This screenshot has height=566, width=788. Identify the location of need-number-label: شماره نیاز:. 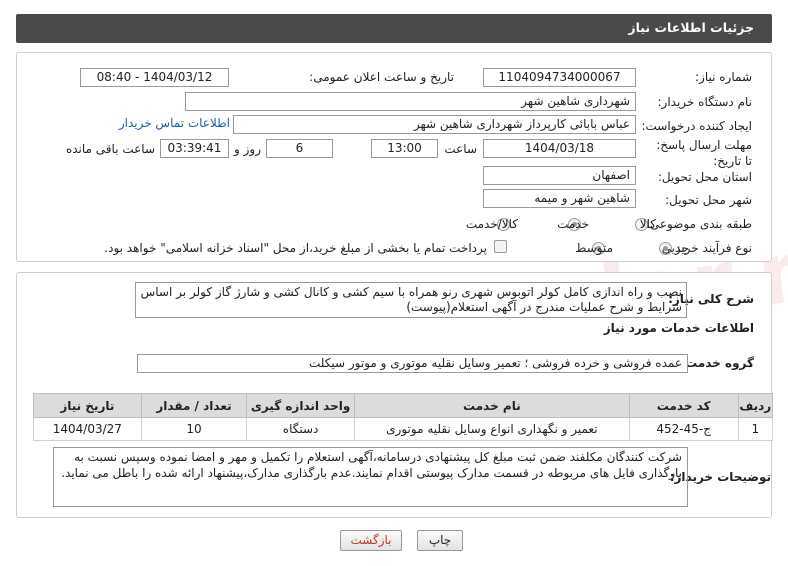
(723, 77).